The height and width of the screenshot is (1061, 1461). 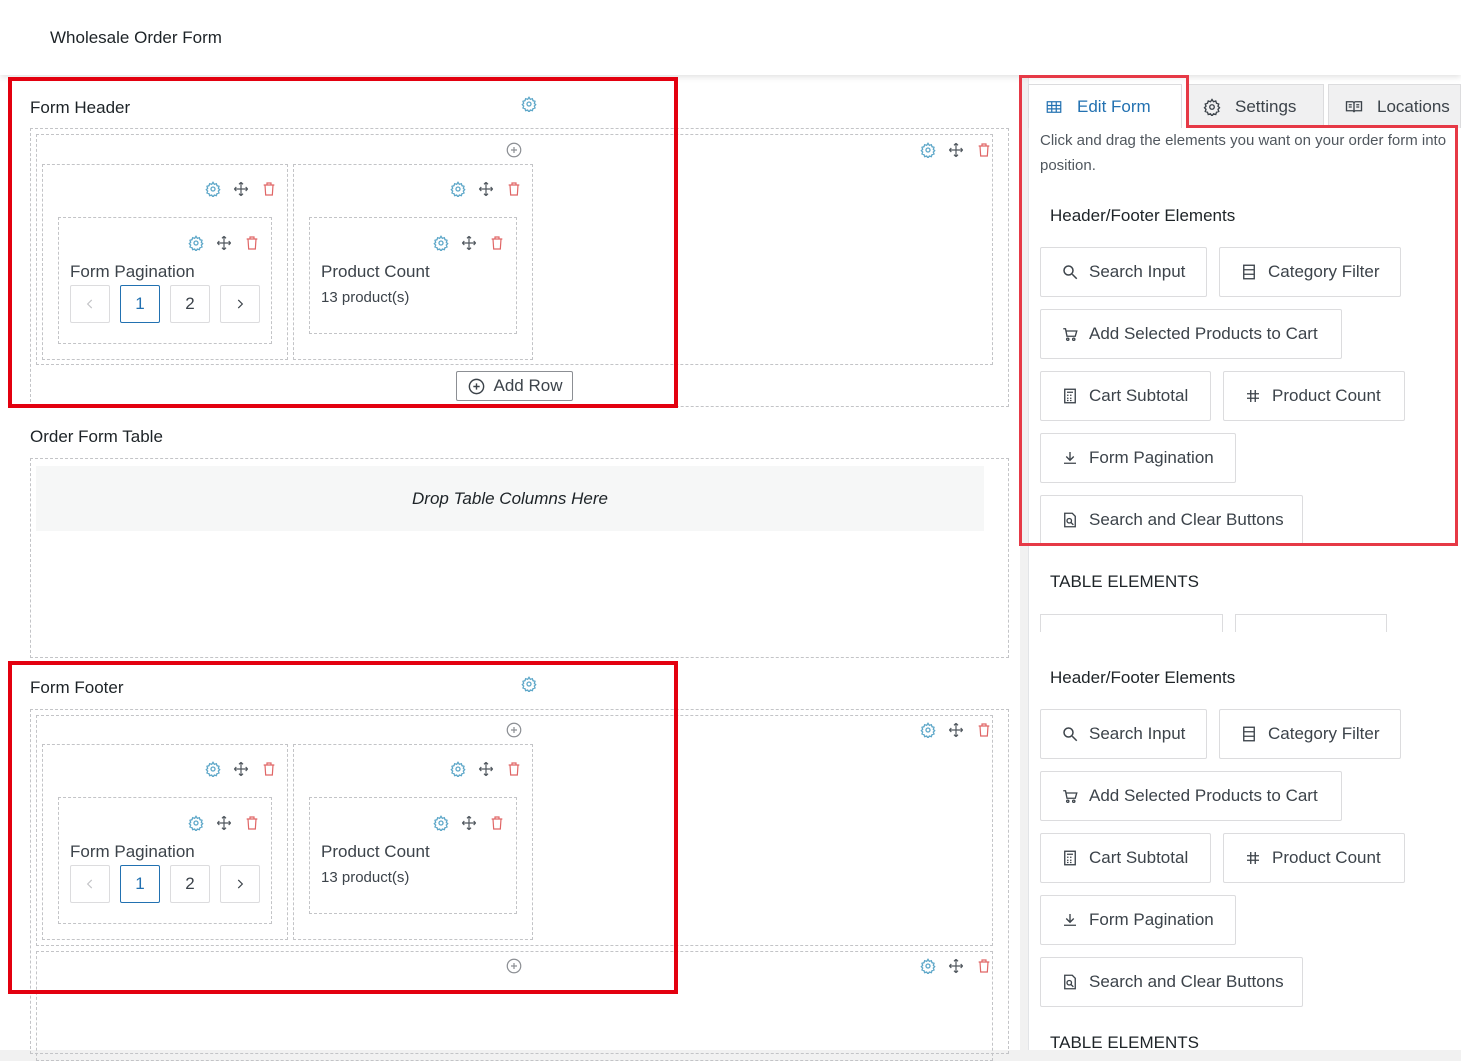 I want to click on order-form-table-title: Order Form Table, so click(x=96, y=436).